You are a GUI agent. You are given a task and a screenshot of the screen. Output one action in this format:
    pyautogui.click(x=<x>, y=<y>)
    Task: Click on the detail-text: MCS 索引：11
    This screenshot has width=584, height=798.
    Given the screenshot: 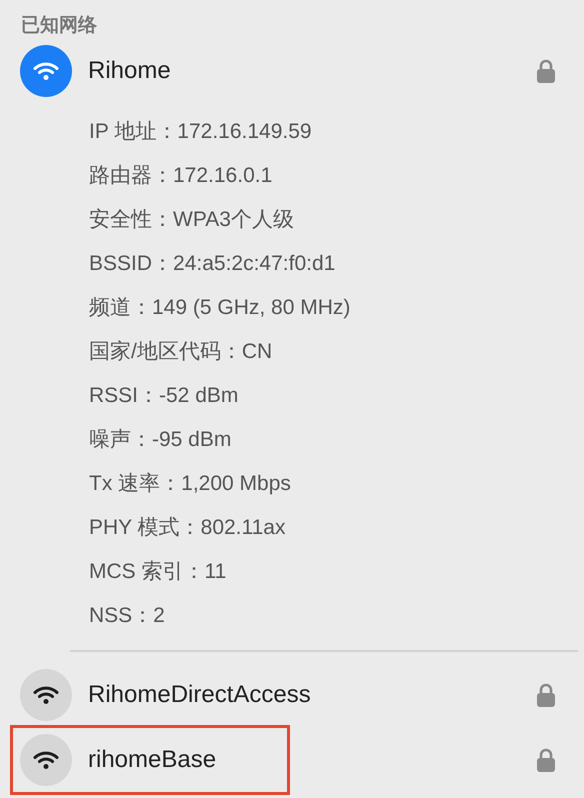 What is the action you would take?
    pyautogui.click(x=158, y=572)
    